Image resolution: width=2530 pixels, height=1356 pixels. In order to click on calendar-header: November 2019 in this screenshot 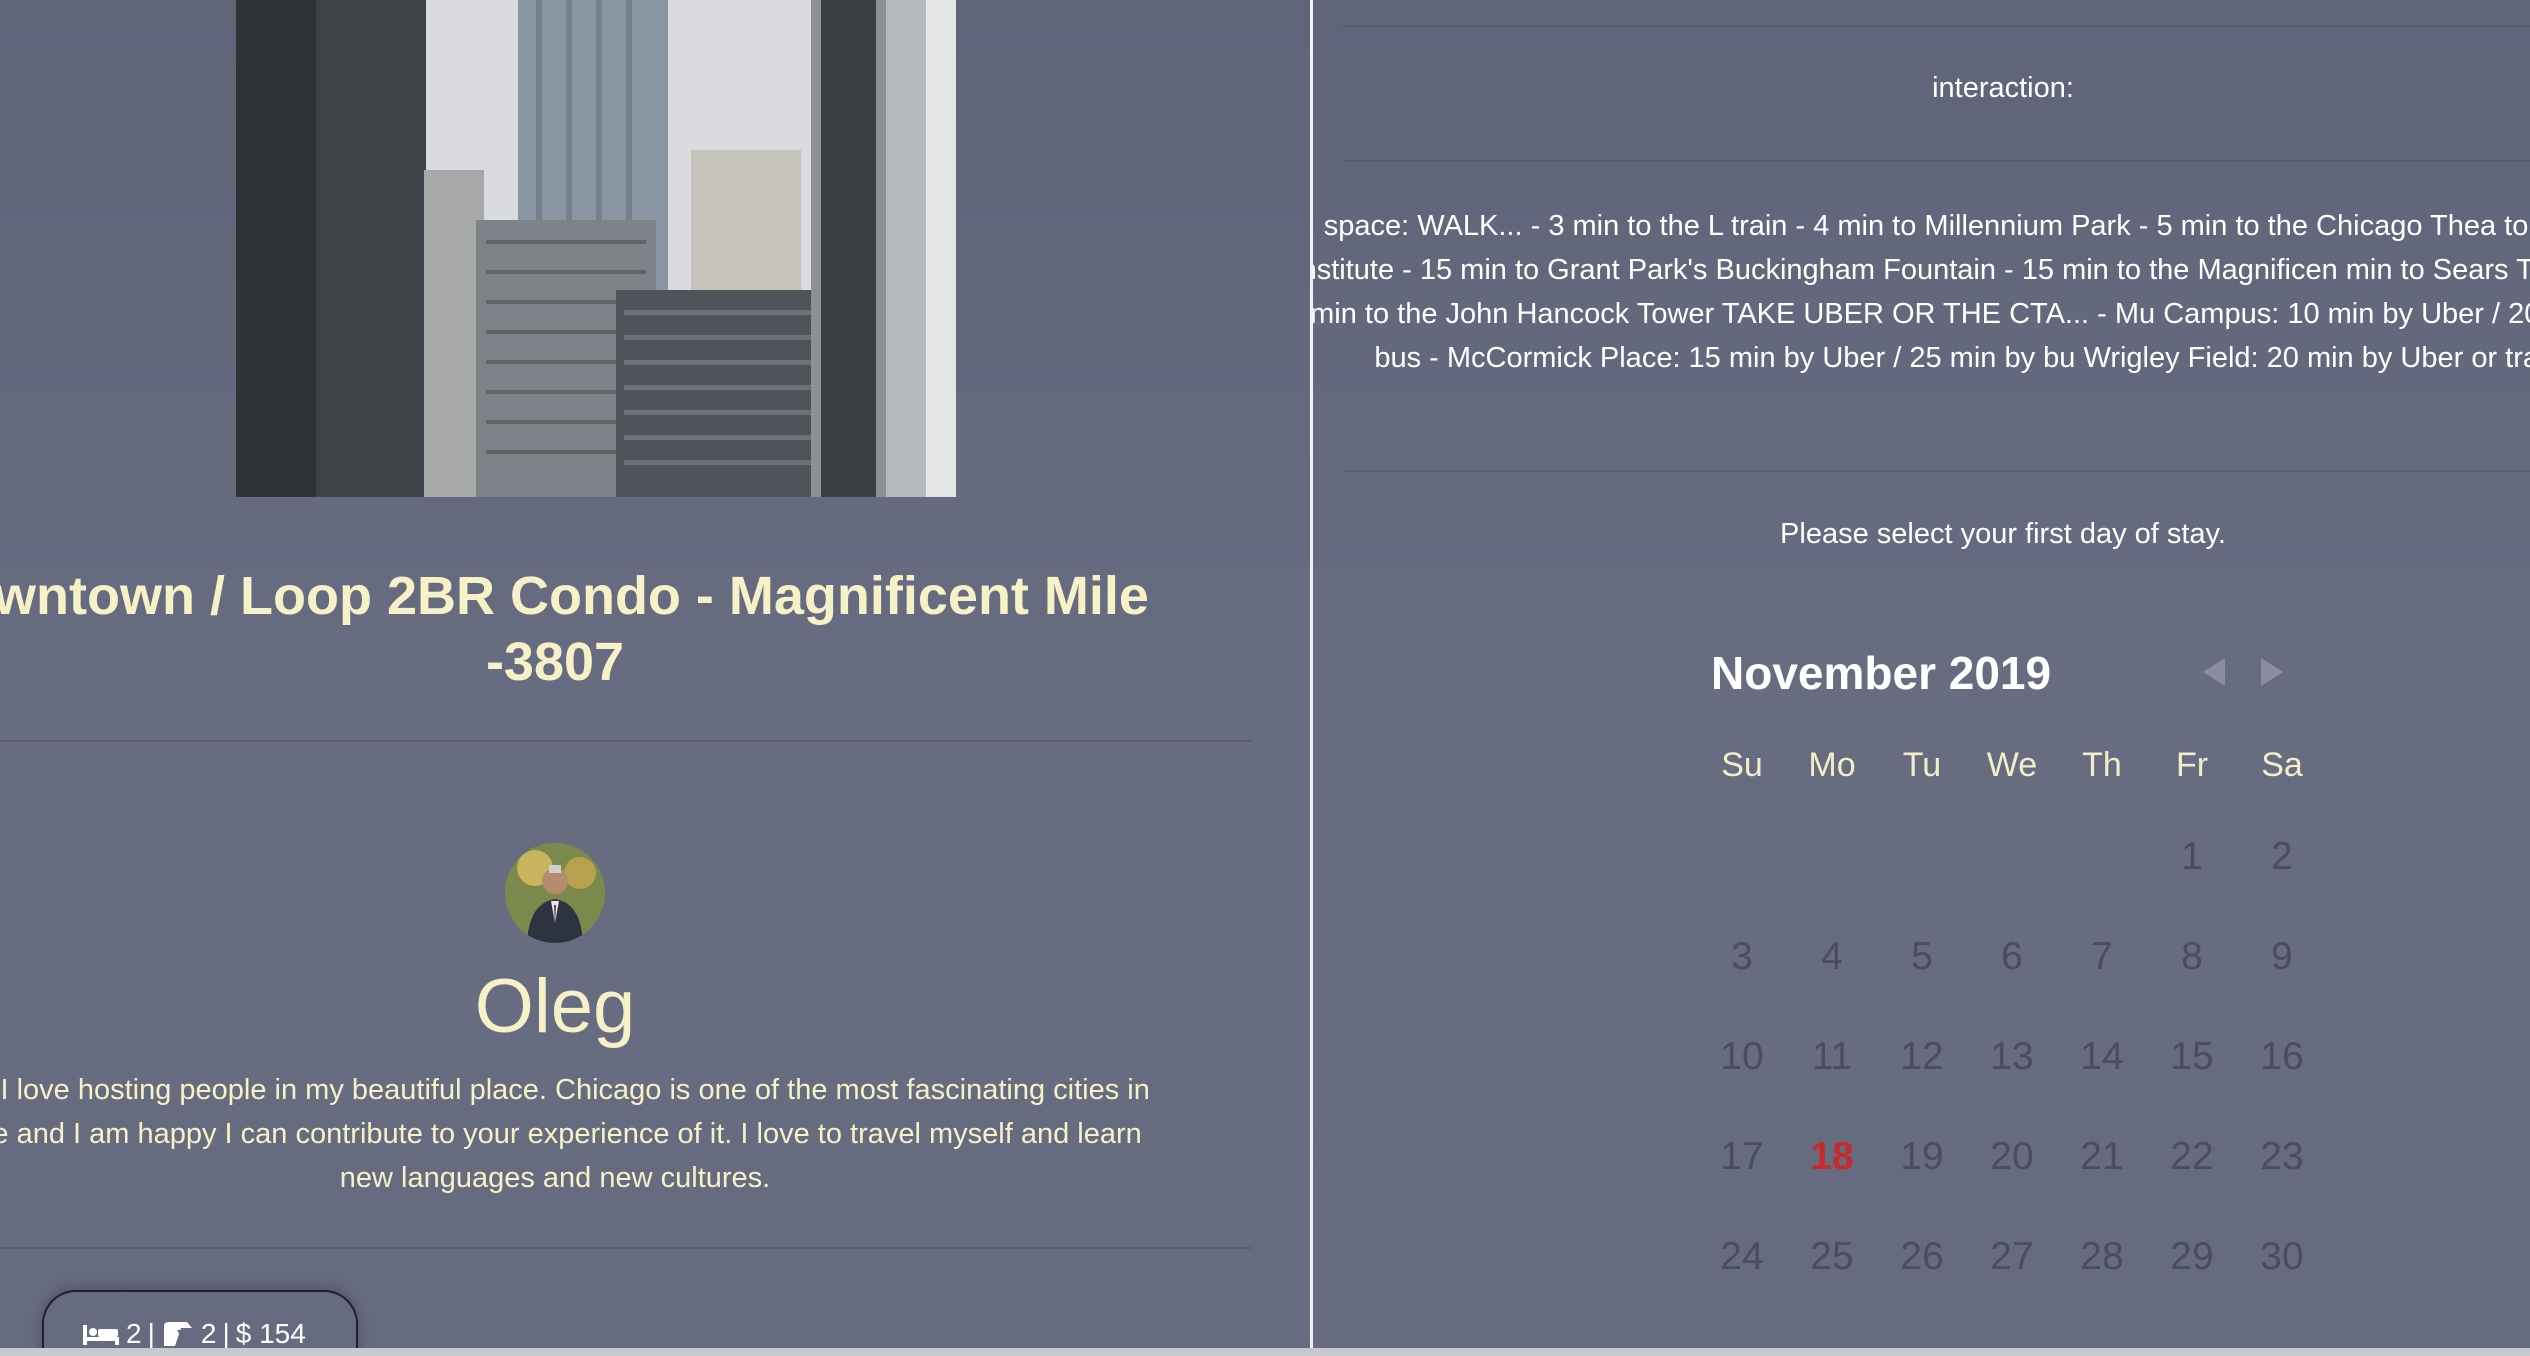, I will do `click(2007, 676)`.